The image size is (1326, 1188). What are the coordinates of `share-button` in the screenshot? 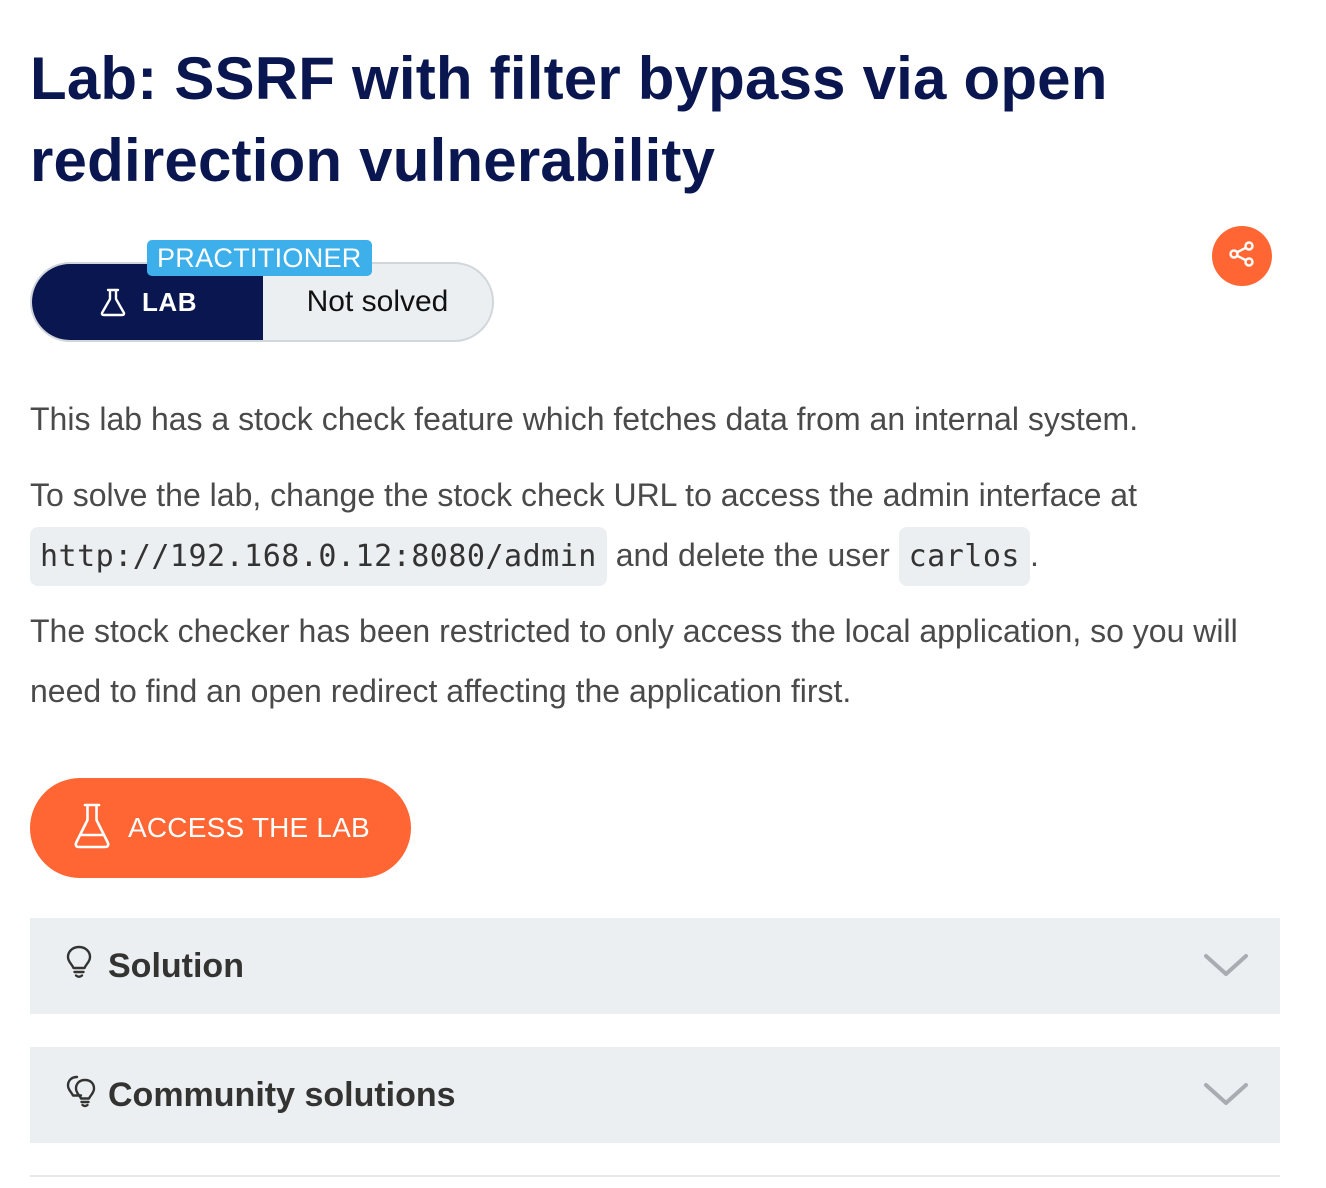 It's located at (1242, 256).